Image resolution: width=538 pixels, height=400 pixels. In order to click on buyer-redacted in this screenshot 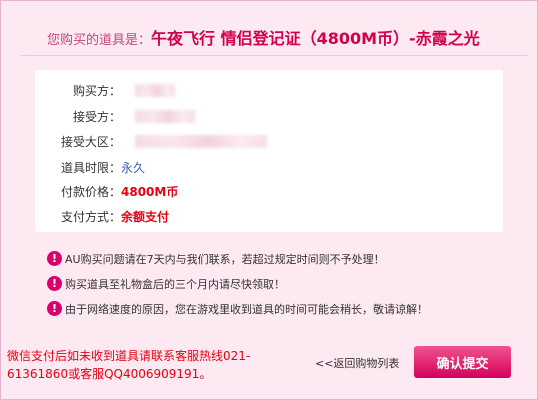, I will do `click(155, 90)`.